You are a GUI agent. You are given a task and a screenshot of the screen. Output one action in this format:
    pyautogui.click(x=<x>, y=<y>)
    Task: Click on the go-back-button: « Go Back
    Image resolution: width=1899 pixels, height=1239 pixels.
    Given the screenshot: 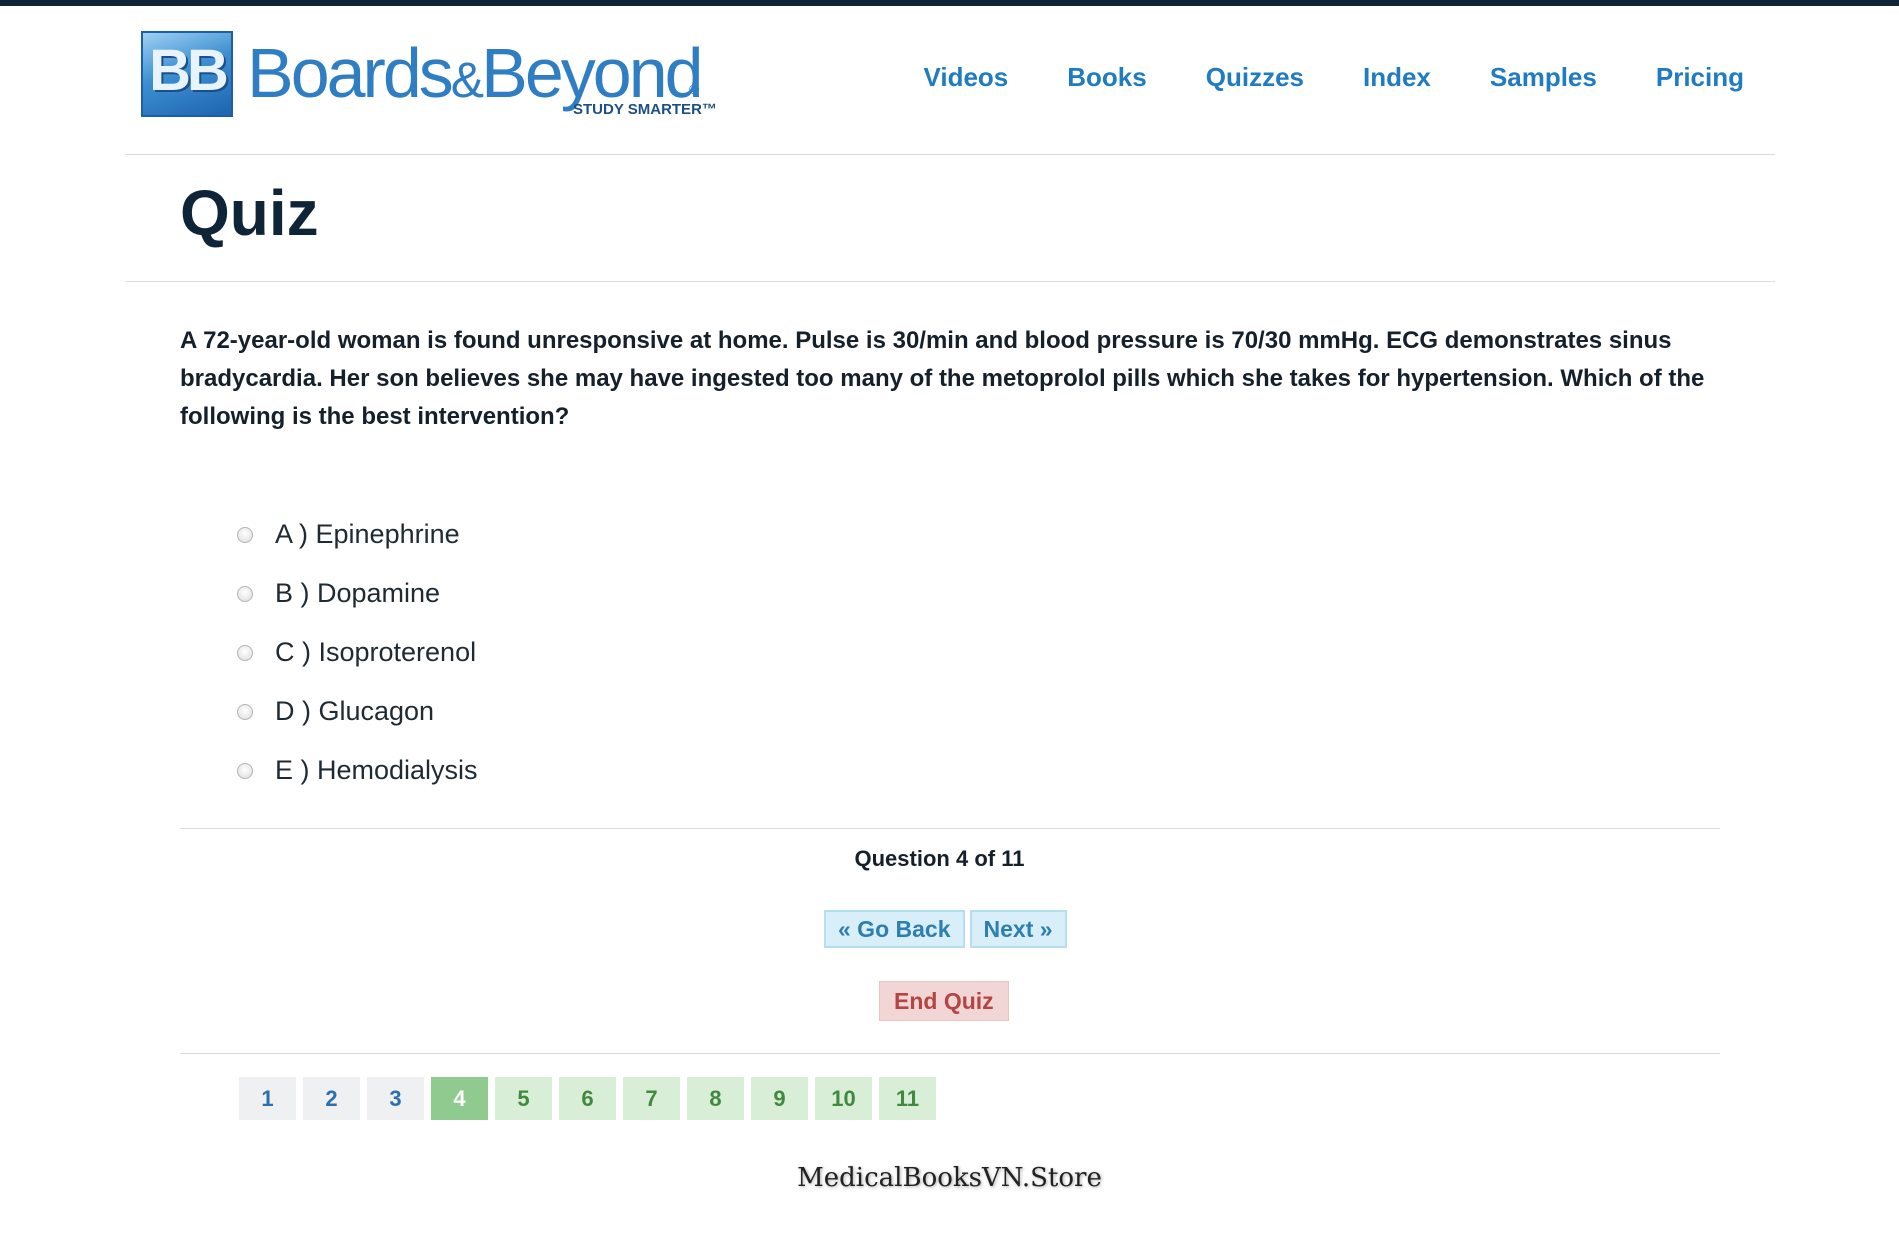 What is the action you would take?
    pyautogui.click(x=894, y=929)
    